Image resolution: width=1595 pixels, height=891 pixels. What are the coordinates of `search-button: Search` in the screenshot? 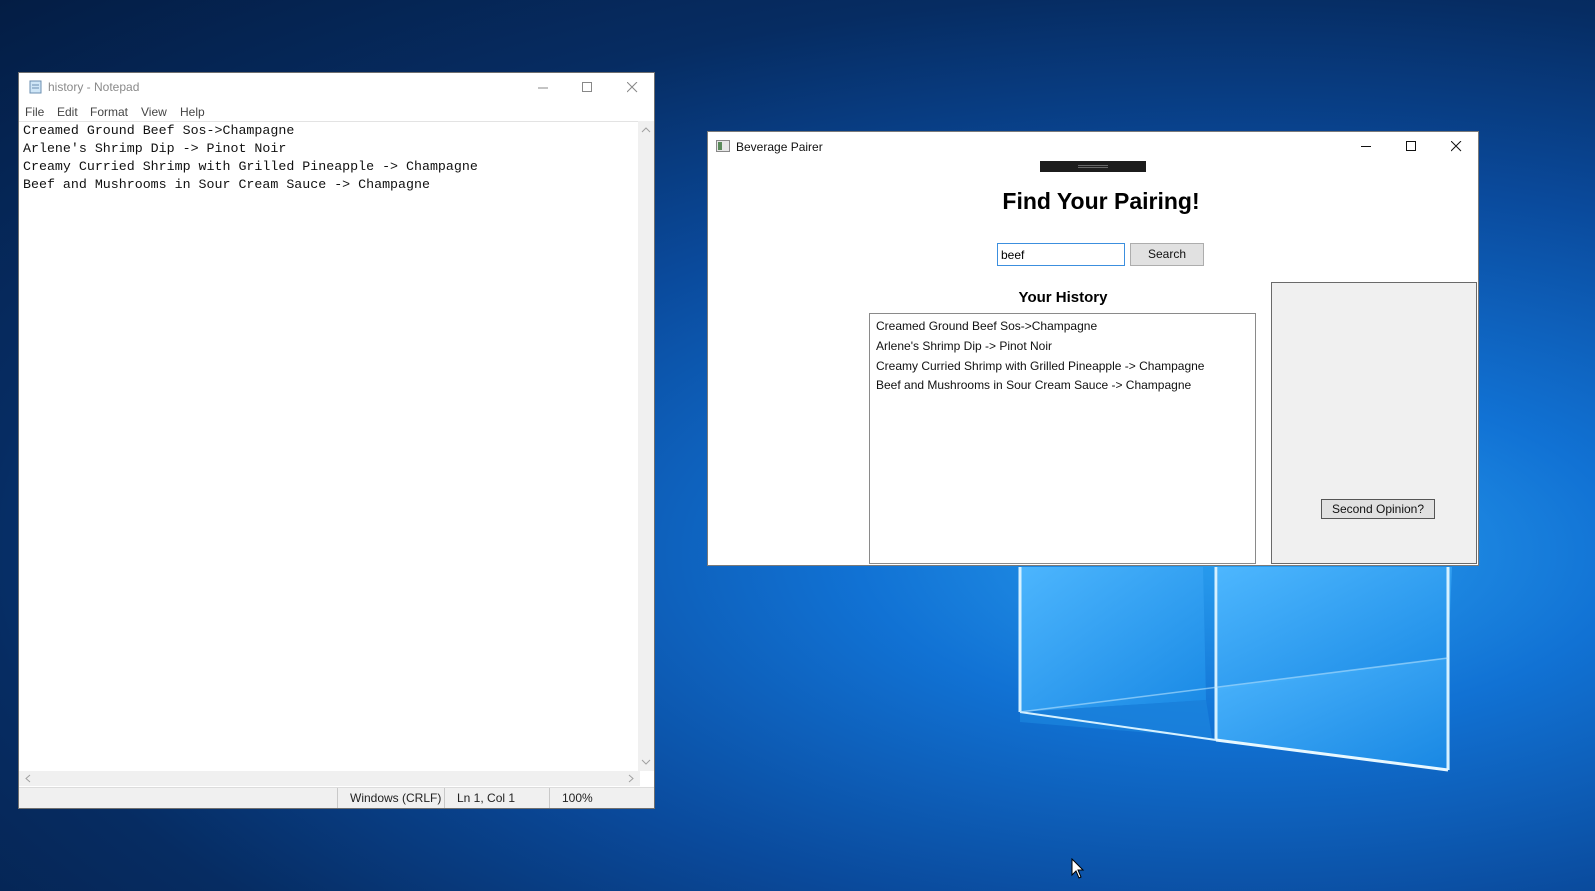 It's located at (1167, 254).